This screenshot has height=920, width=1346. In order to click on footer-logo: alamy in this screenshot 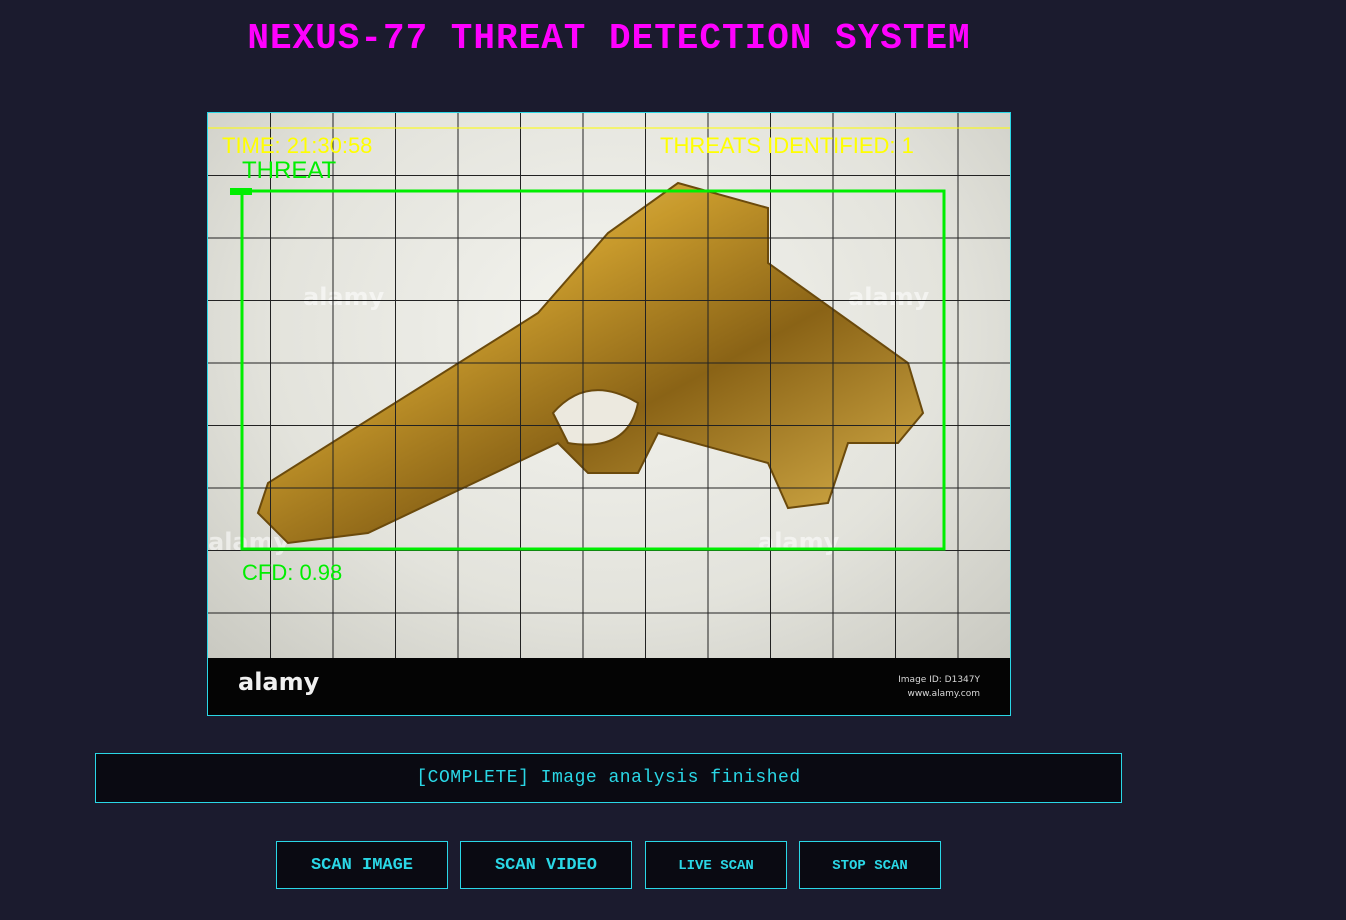, I will do `click(279, 682)`.